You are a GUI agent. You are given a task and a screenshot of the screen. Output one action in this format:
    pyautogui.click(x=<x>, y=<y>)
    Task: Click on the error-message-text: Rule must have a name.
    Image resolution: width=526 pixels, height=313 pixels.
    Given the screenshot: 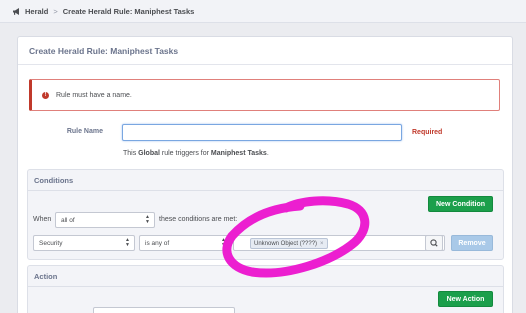 What is the action you would take?
    pyautogui.click(x=94, y=95)
    